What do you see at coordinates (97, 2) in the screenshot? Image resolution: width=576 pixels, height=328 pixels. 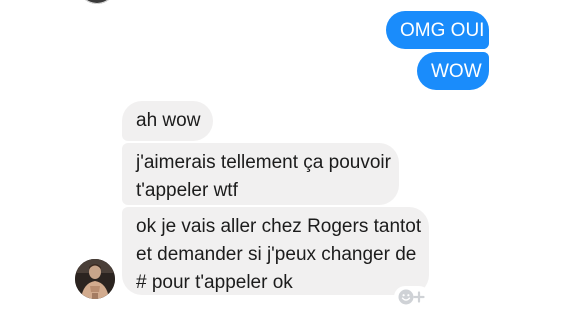 I see `previous-avatar` at bounding box center [97, 2].